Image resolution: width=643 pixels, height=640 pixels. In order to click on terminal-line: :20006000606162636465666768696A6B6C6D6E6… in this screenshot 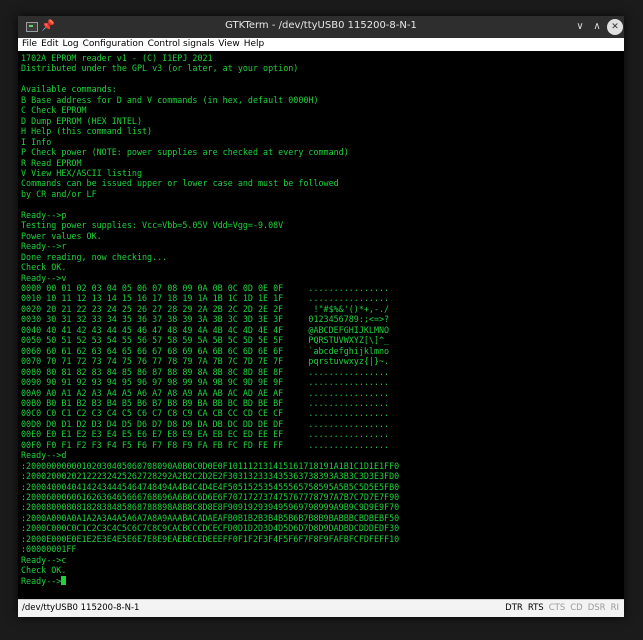, I will do `click(210, 497)`.